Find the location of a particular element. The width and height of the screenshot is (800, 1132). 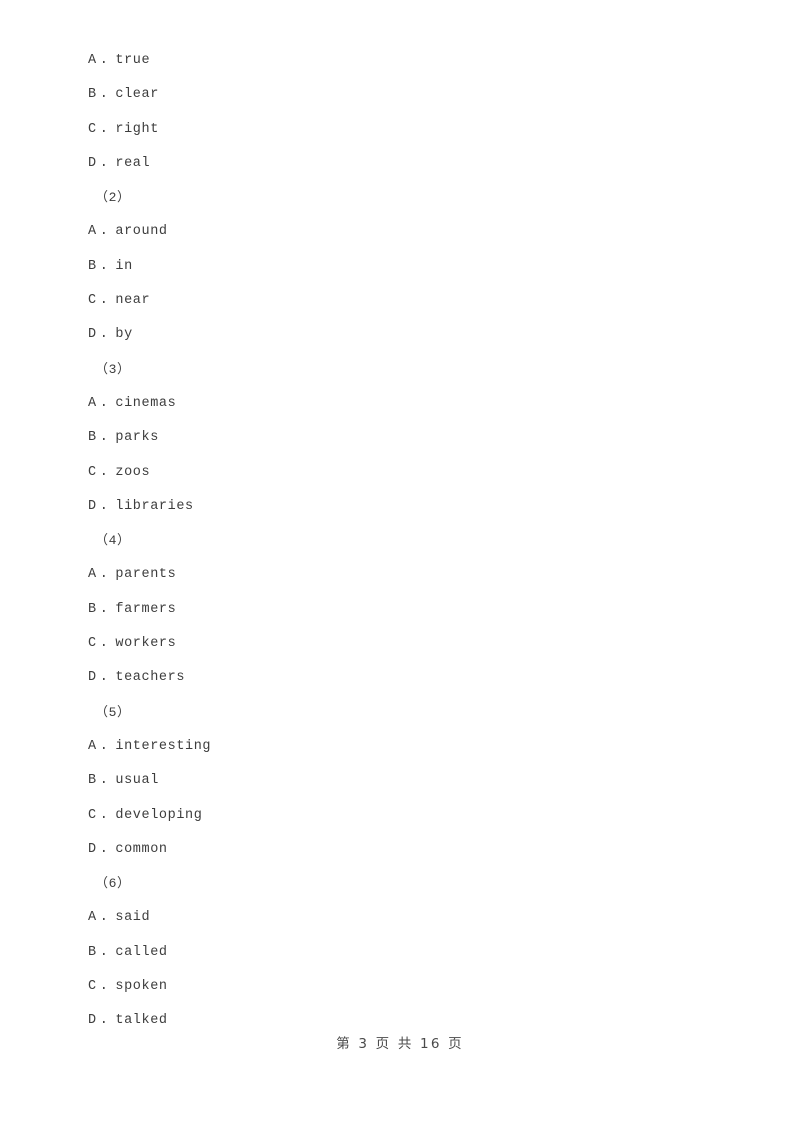

answer-option: A. parents is located at coordinates (398, 575).